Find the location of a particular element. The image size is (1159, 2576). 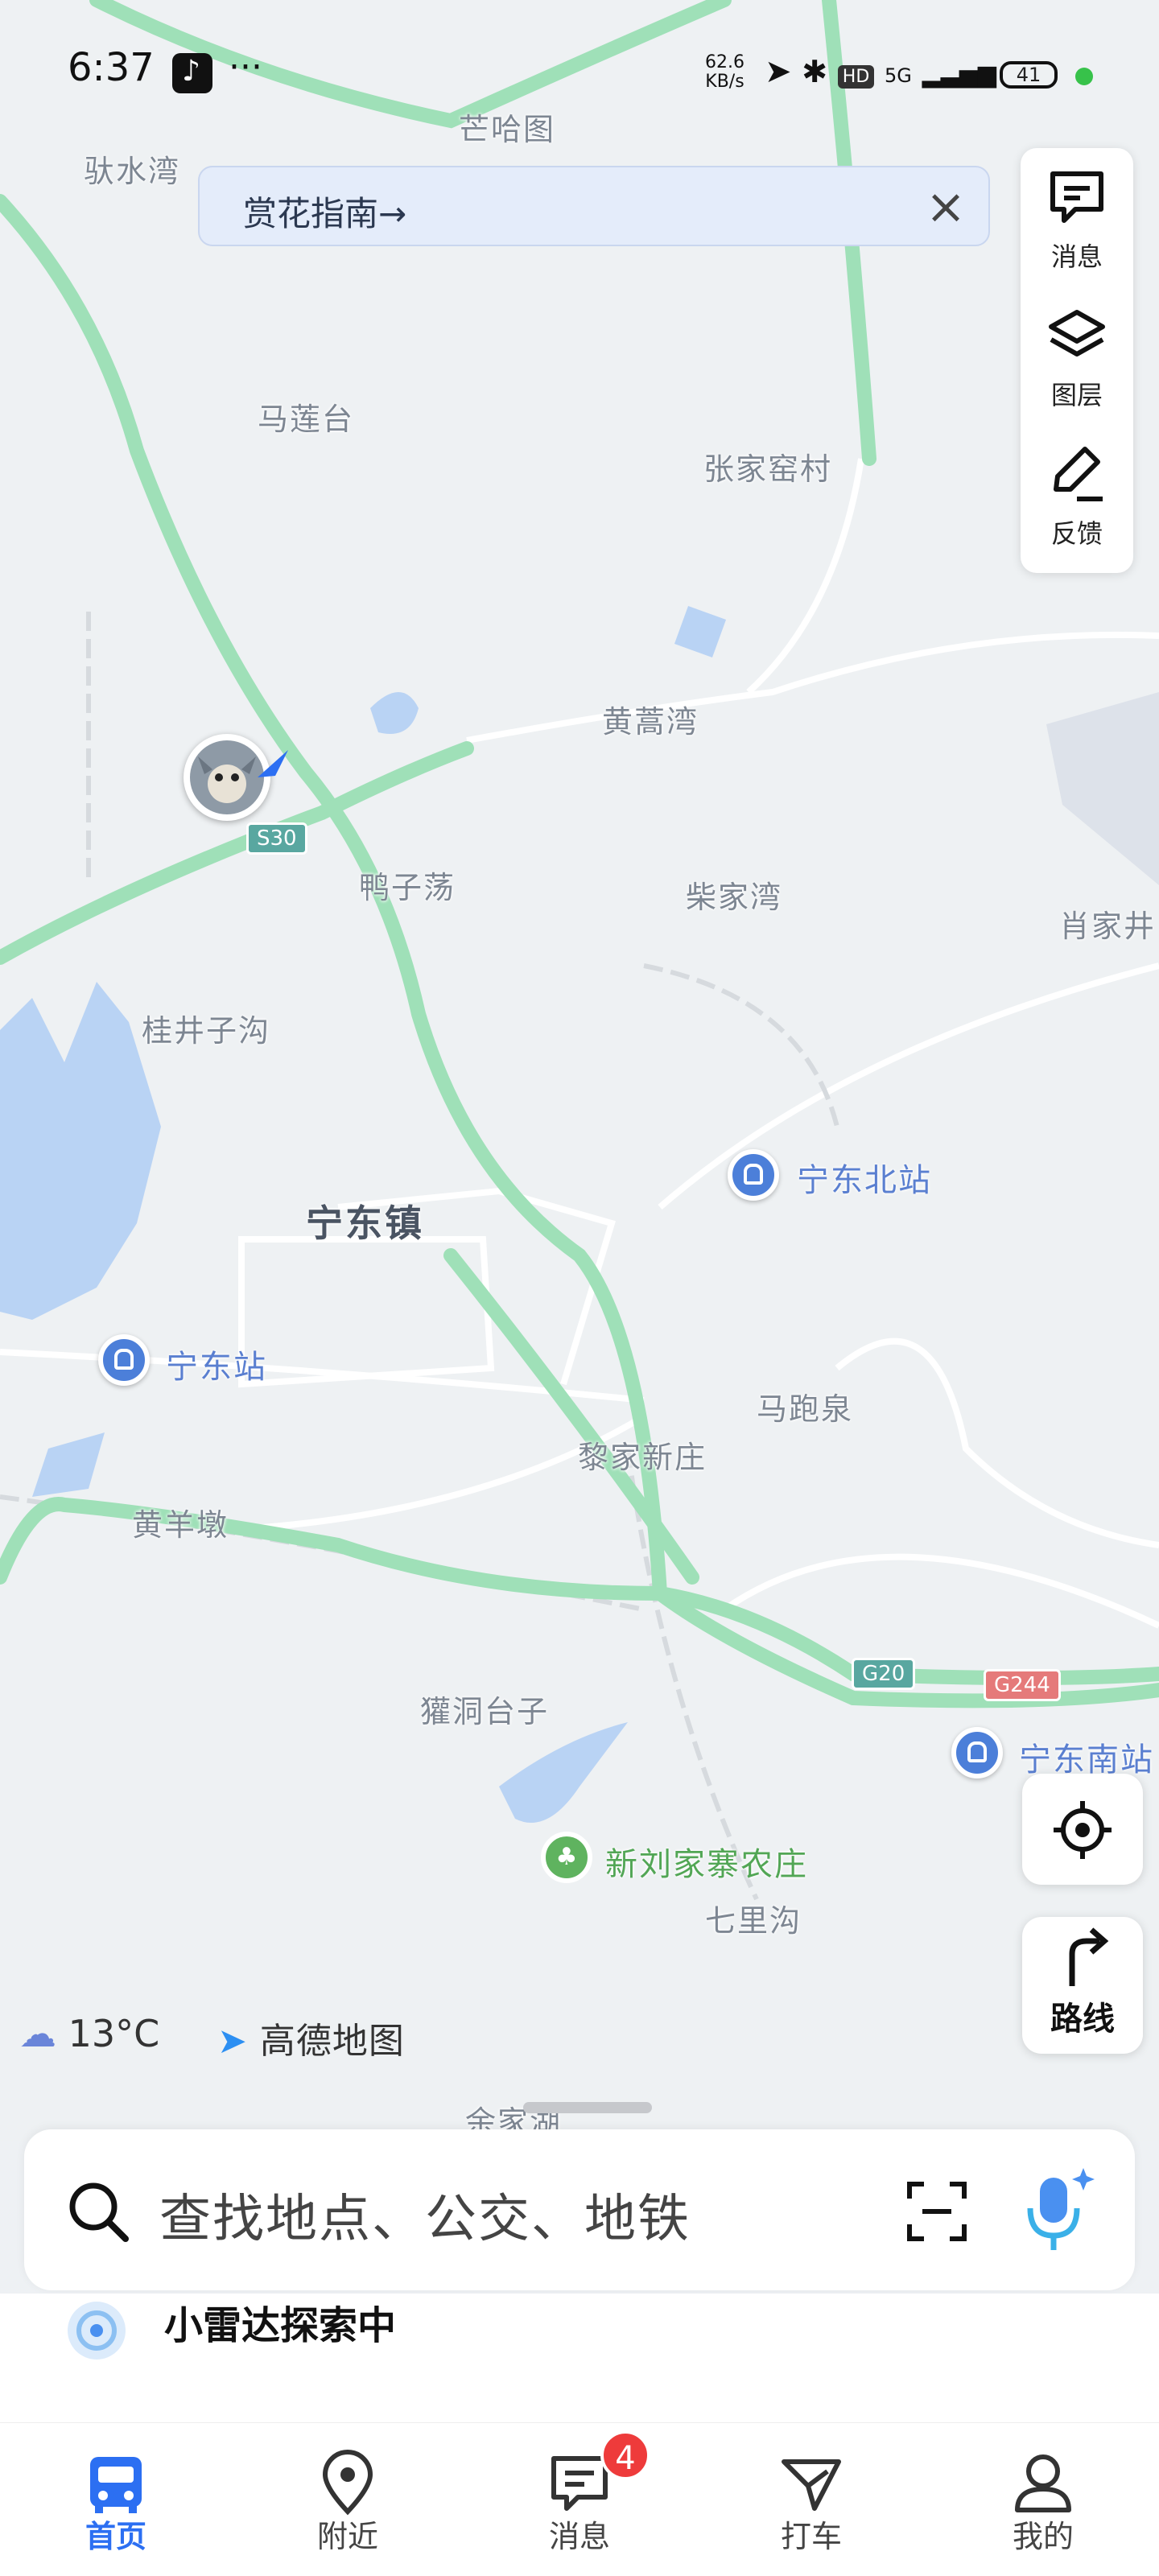

side-feedback-button: 反馈 is located at coordinates (1077, 489).